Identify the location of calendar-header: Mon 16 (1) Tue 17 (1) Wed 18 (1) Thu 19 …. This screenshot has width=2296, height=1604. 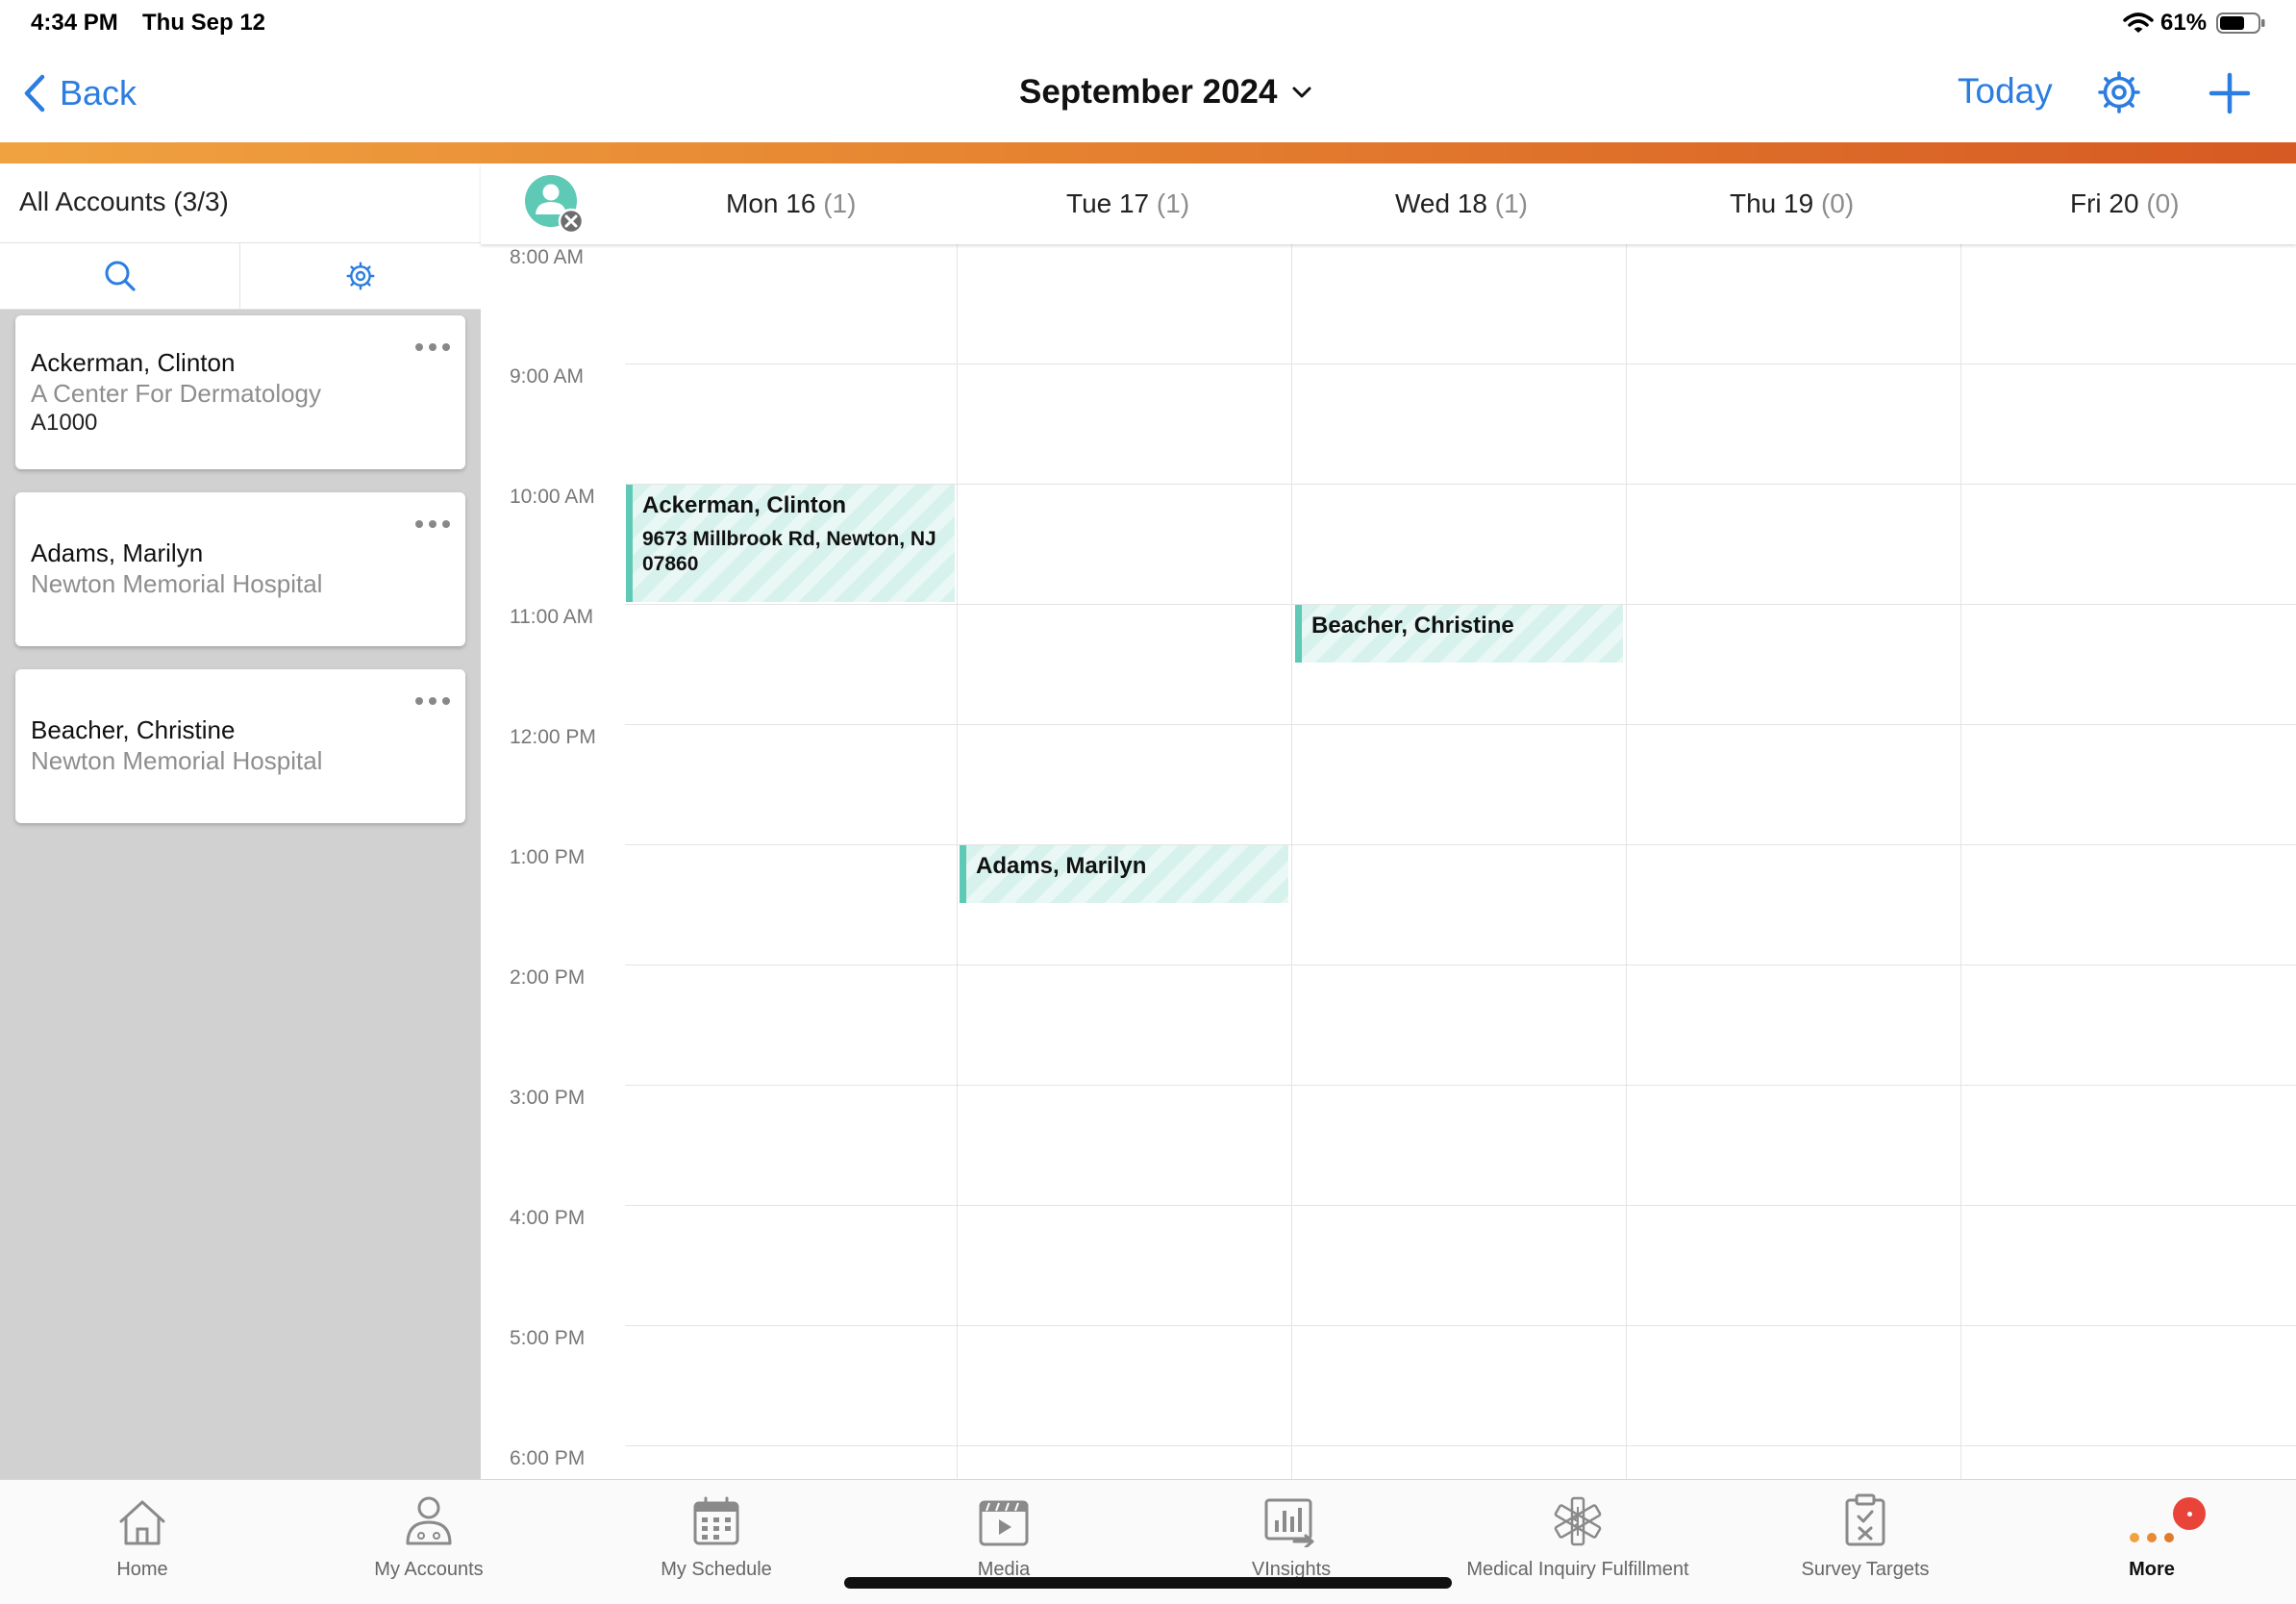
(1388, 203).